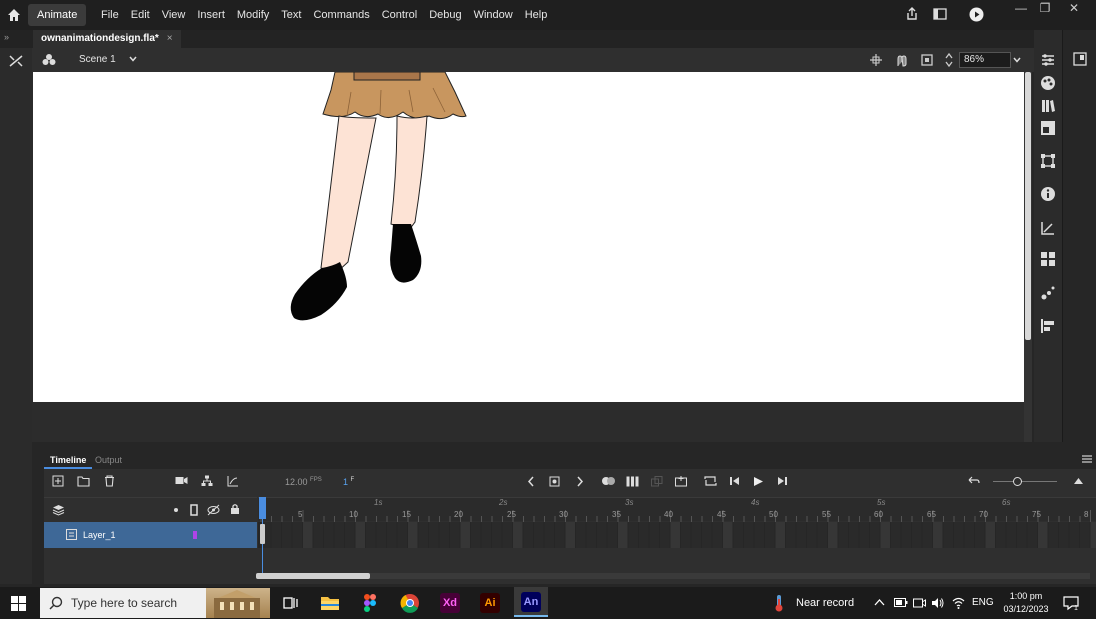 The width and height of the screenshot is (1096, 619). Describe the element at coordinates (1017, 60) in the screenshot. I see `zoom-dropdown-chevron-icon` at that location.